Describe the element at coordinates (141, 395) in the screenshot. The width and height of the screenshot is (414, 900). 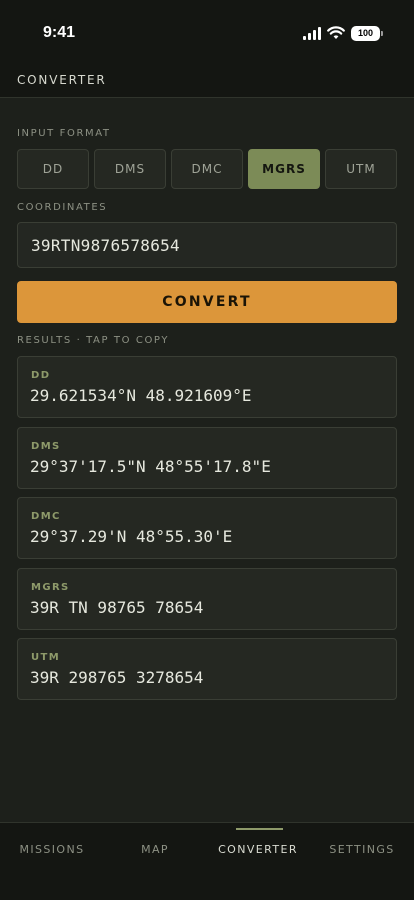
I see `result-value: 29.621534°N 48.921609°E` at that location.